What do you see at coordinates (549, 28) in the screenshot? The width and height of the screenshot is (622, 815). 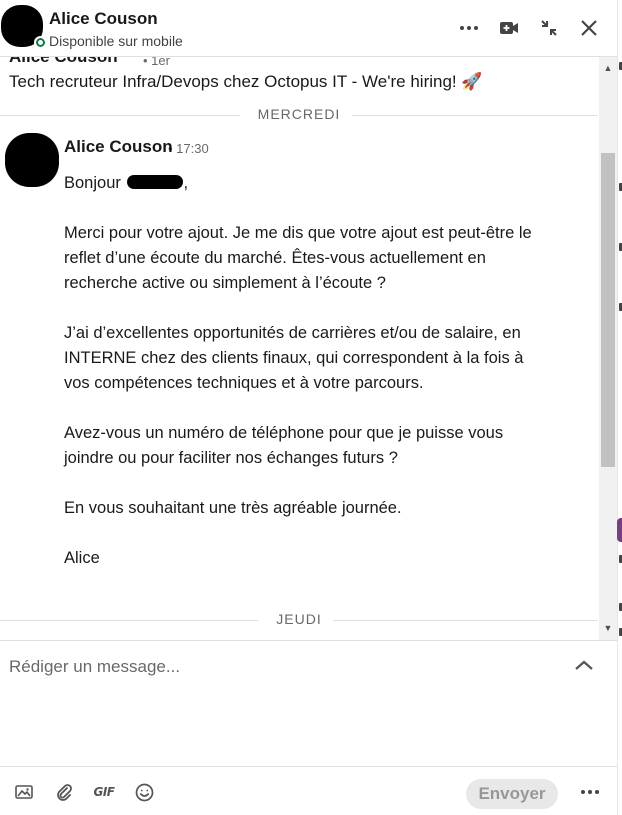 I see `minimize-icon` at bounding box center [549, 28].